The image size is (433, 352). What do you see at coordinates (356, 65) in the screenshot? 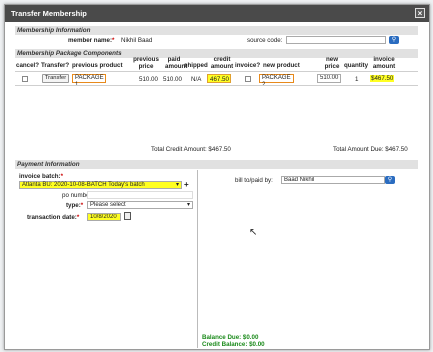
I see `header-quantity: quantity` at bounding box center [356, 65].